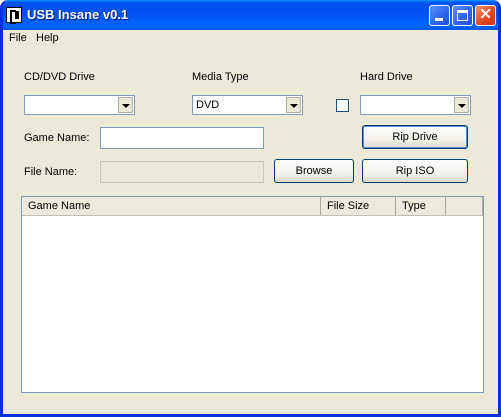 The width and height of the screenshot is (501, 417). Describe the element at coordinates (358, 206) in the screenshot. I see `column-file-size: File Size` at that location.